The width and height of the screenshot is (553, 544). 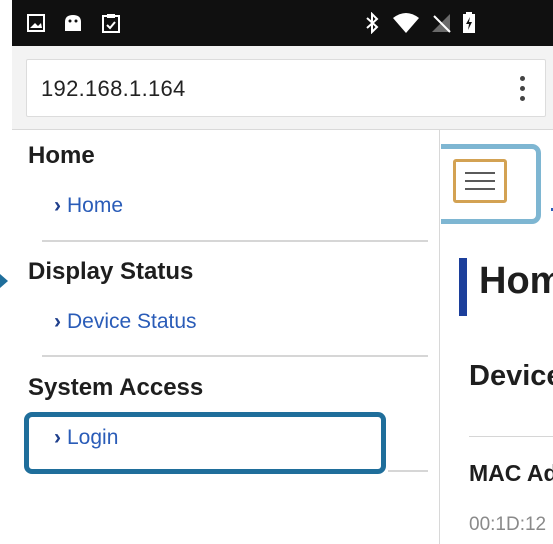 I want to click on pointer-arrow-icon, so click(x=4, y=281).